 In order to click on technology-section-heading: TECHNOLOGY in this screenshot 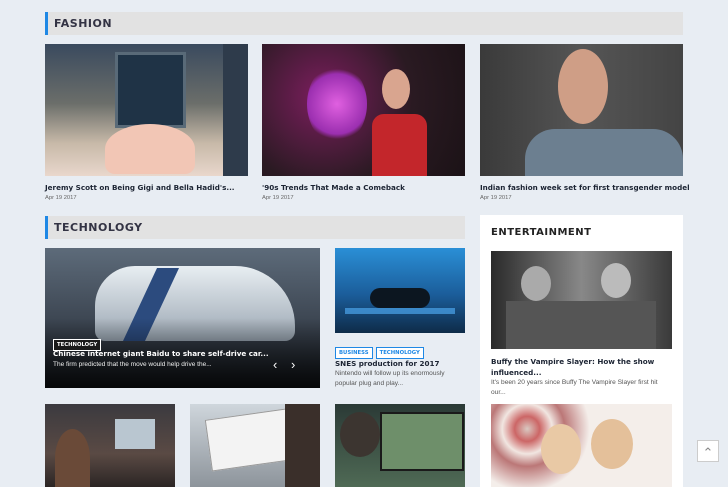, I will do `click(255, 227)`.